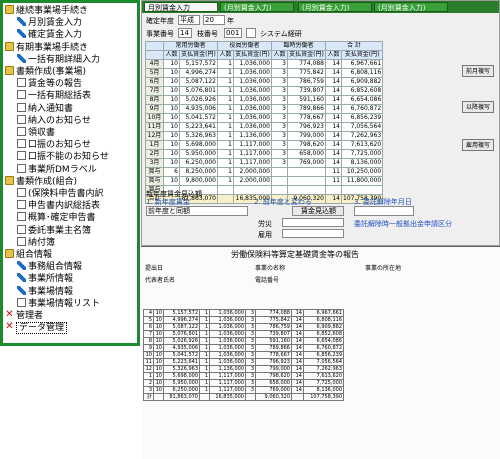 The width and height of the screenshot is (500, 459). I want to click on wage-cell: 799,000, so click(306, 136).